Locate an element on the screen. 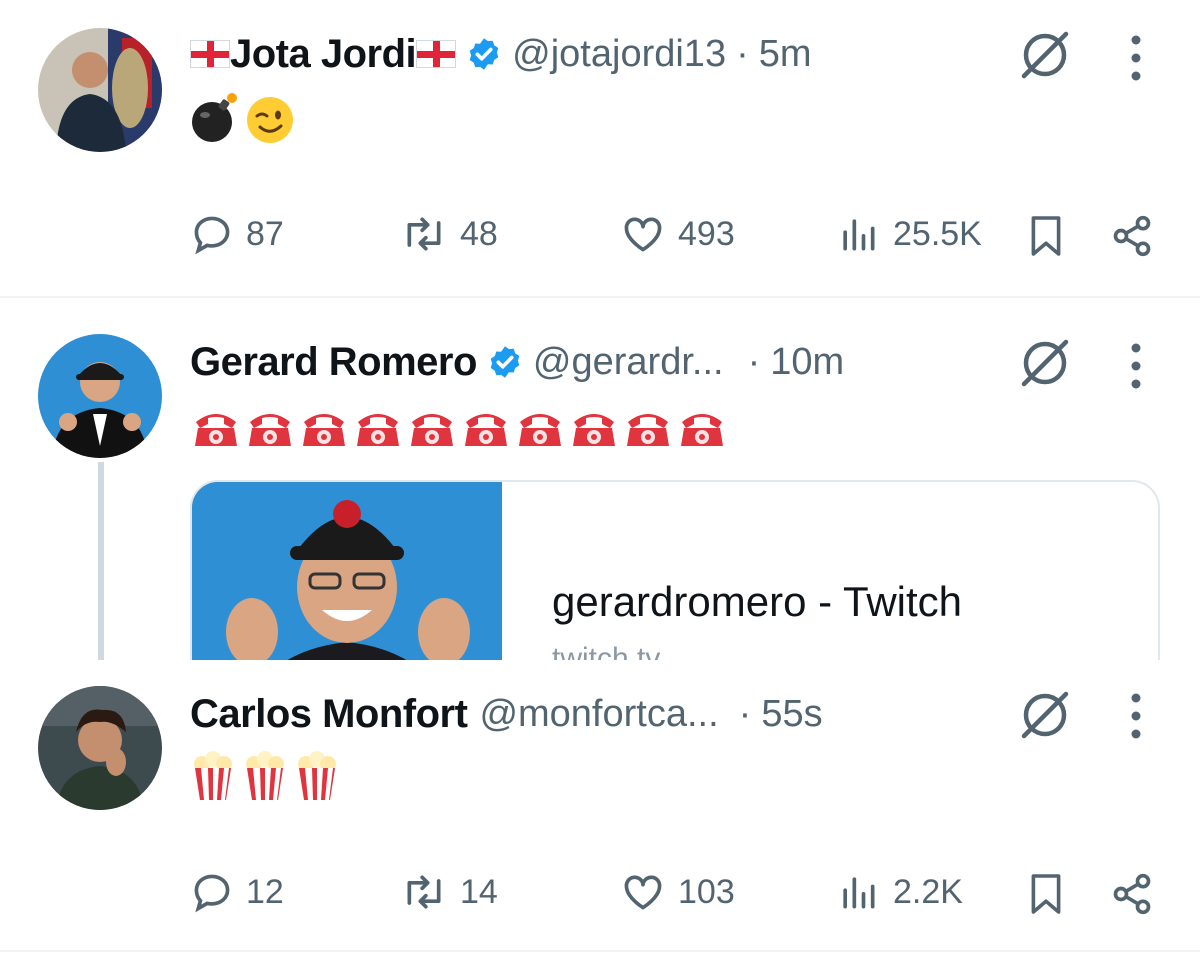 This screenshot has height=960, width=1200. timestamp: 10m is located at coordinates (807, 362).